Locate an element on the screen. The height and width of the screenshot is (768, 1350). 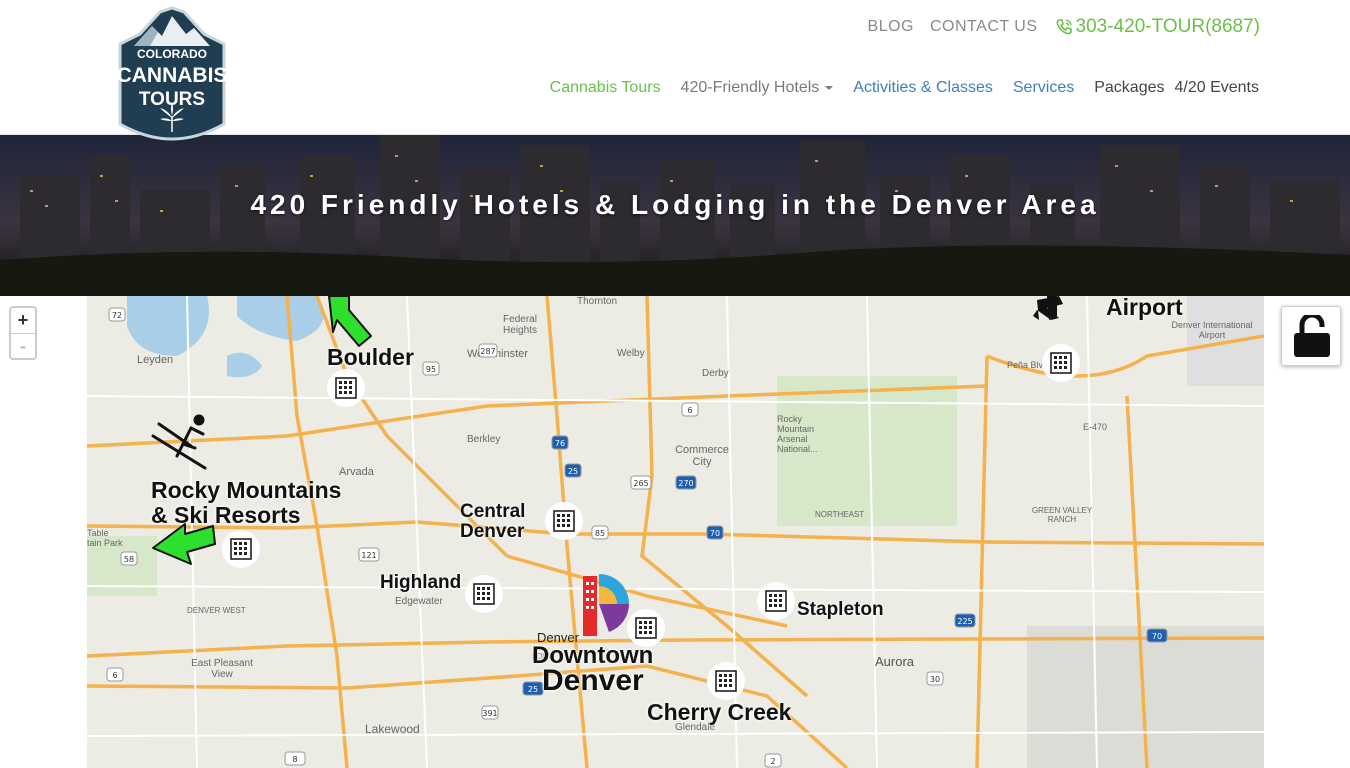
nav-cannabis-tours: Cannabis Tours is located at coordinates (605, 88).